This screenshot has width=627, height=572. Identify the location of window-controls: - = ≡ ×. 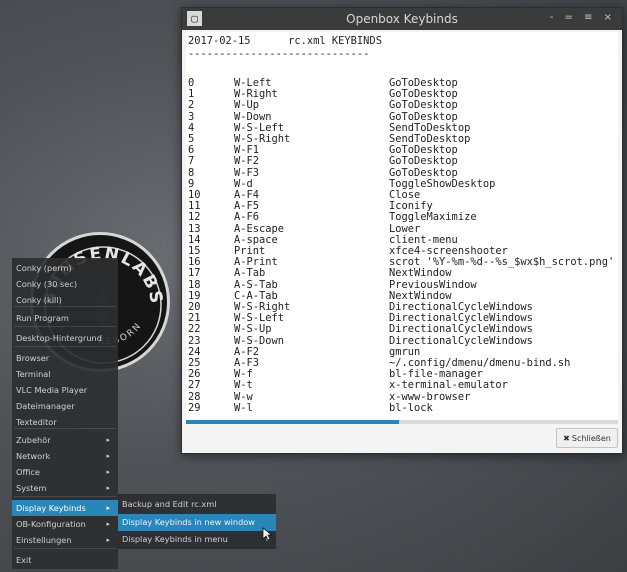
(583, 17).